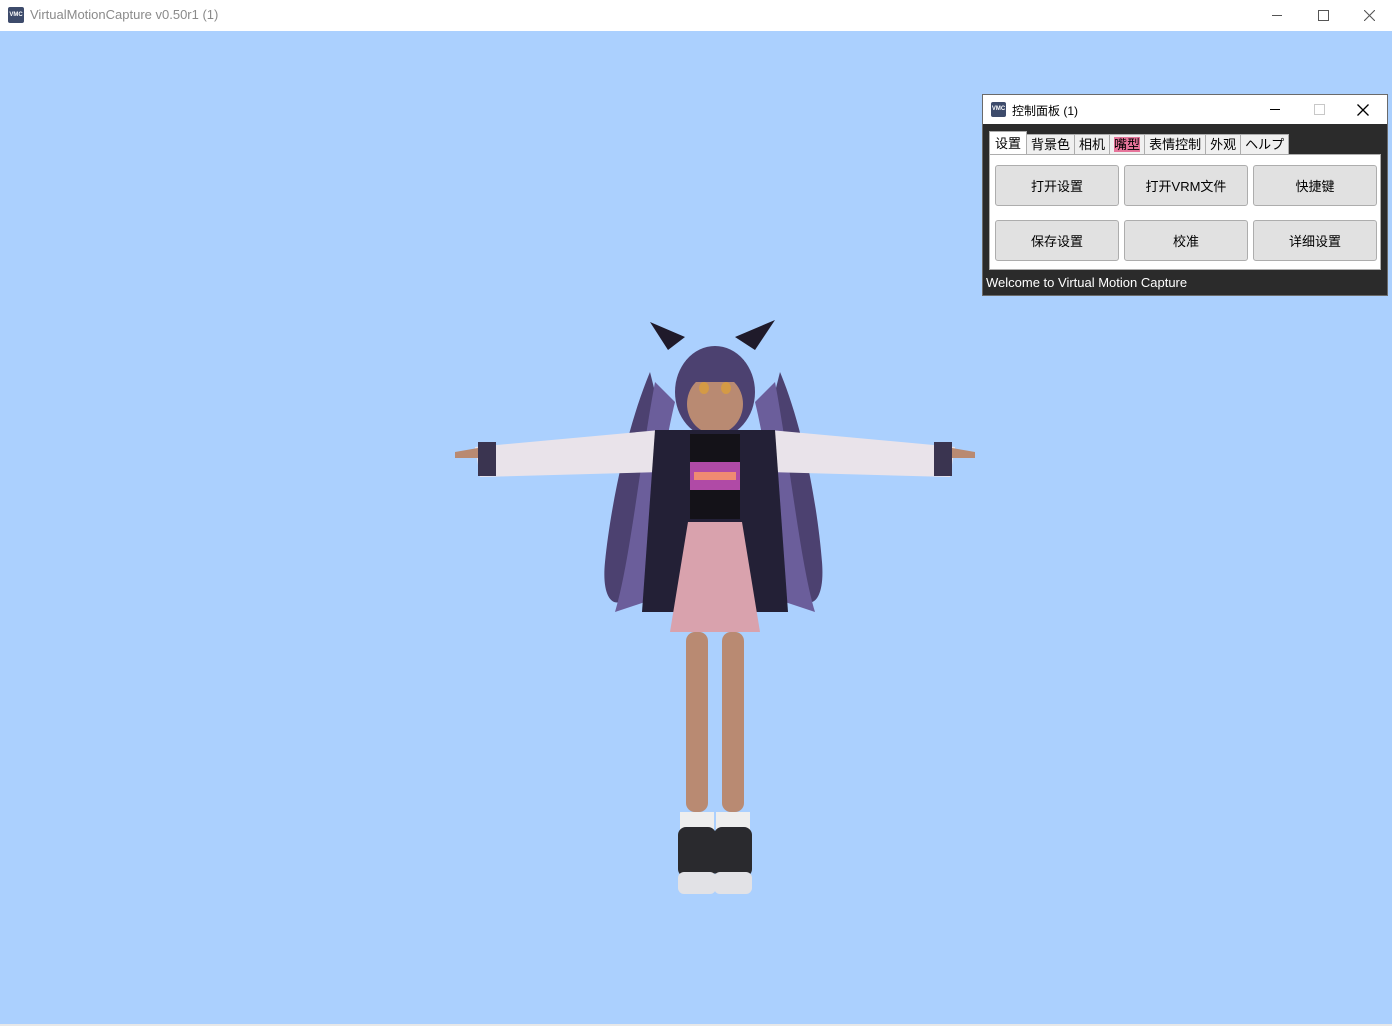 The height and width of the screenshot is (1026, 1392). Describe the element at coordinates (1045, 111) in the screenshot. I see `control-panel-title: 控制面板 (1)` at that location.